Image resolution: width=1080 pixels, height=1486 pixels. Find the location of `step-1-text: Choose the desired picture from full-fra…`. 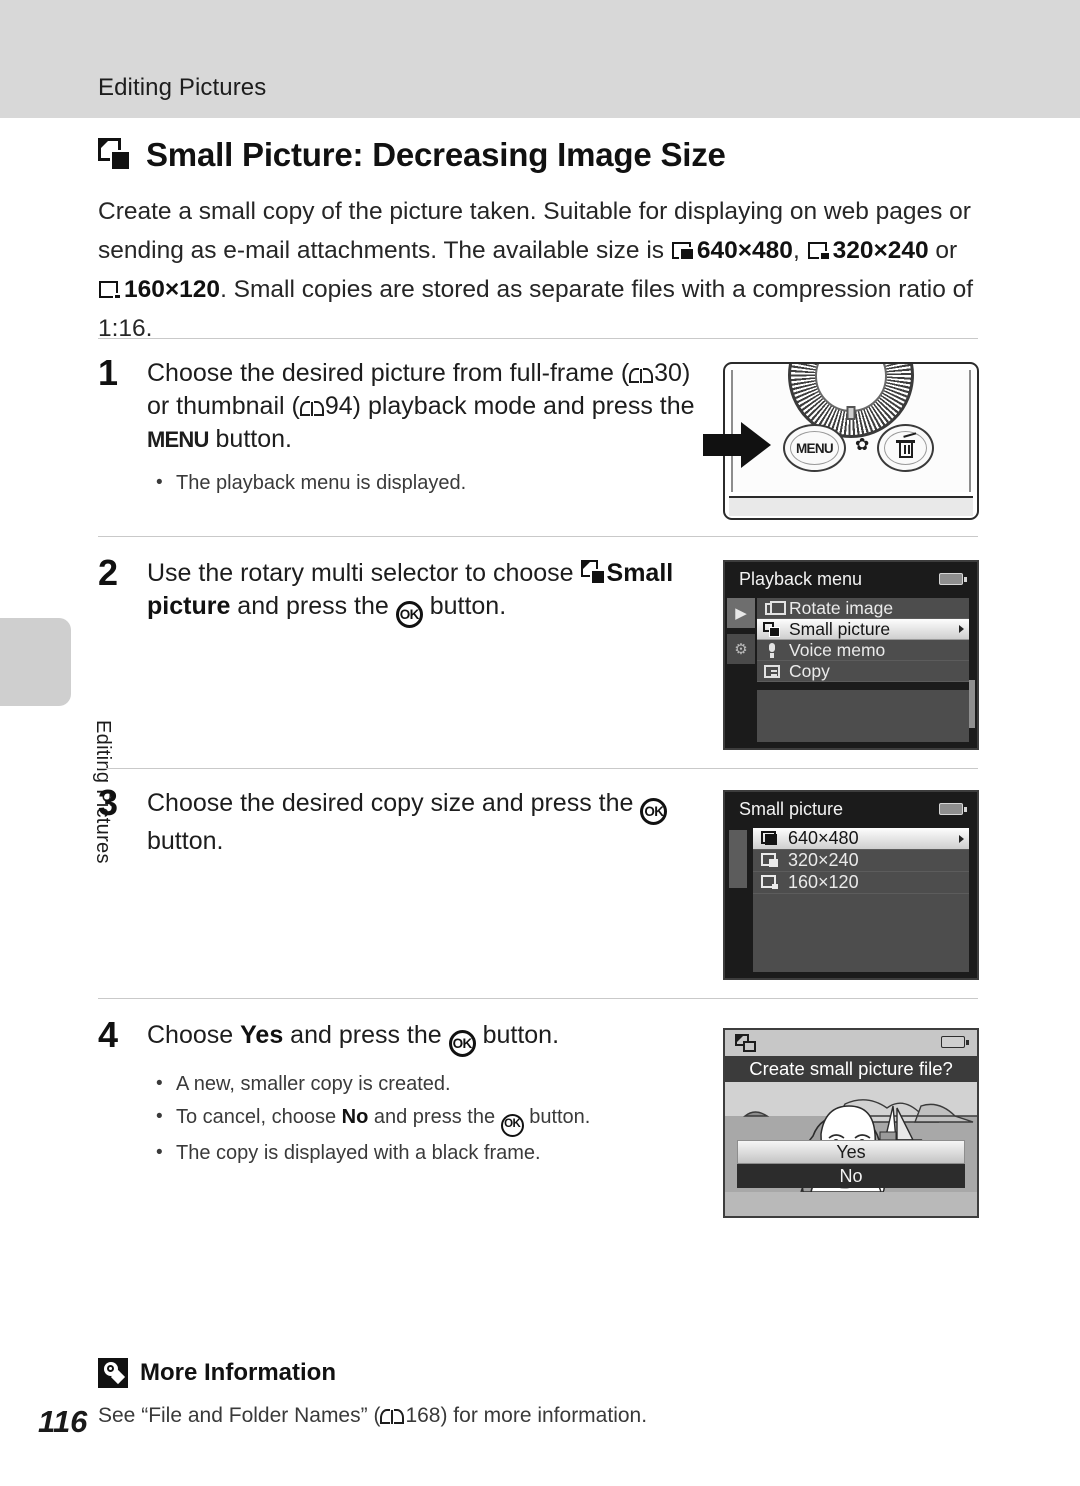

step-1-text: Choose the desired picture from full-fra… is located at coordinates (427, 406).